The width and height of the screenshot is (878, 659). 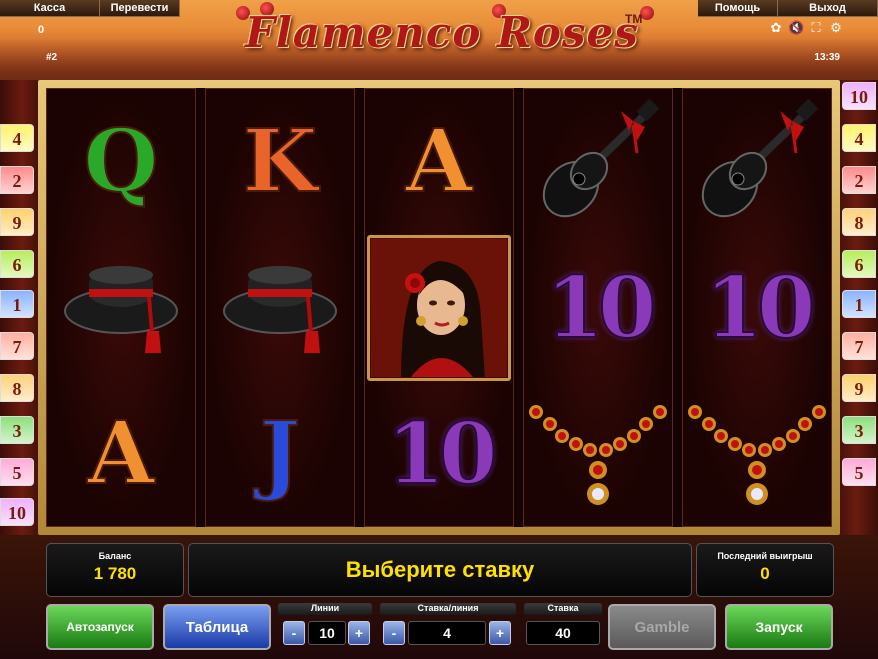 I want to click on last-win-value: 0, so click(x=765, y=573).